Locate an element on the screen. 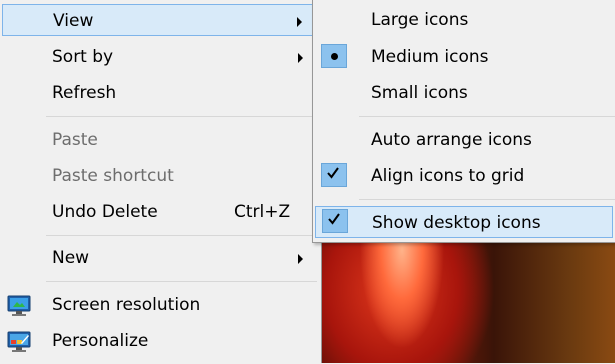  menu-item-paste-shortcut: Paste shortcut is located at coordinates (160, 176).